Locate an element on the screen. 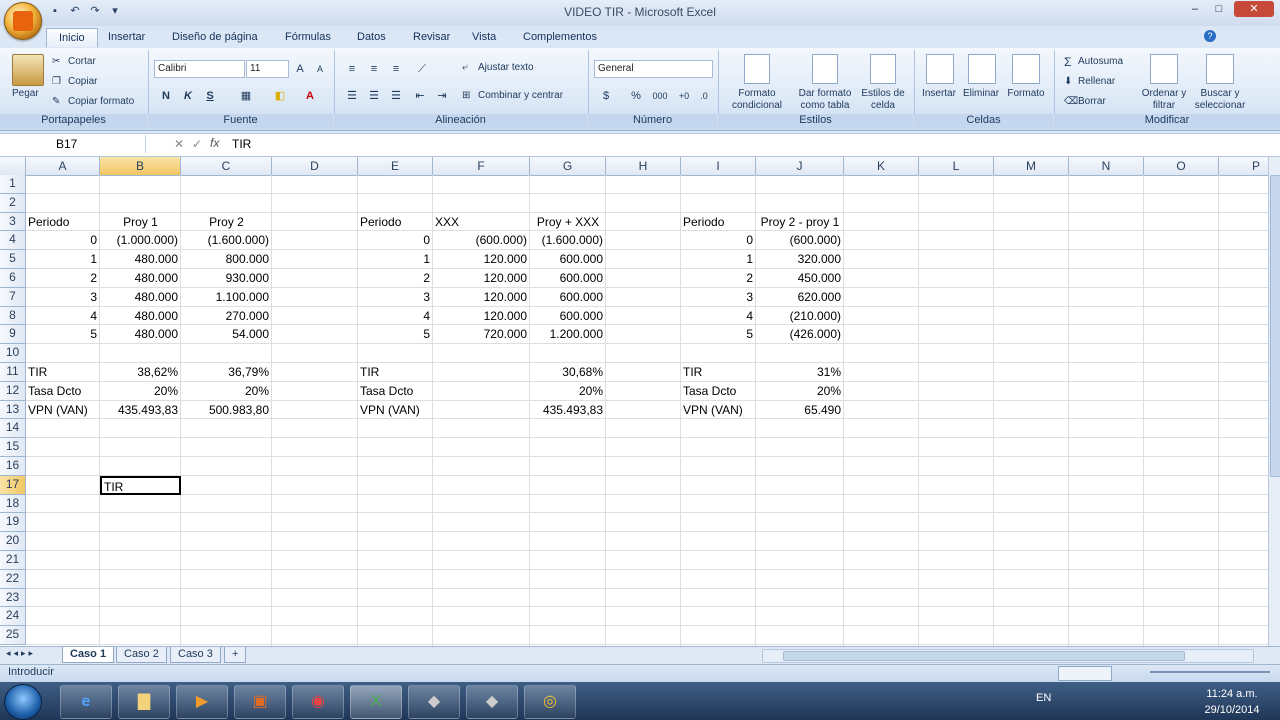  cancel-entry-icon: ✕ is located at coordinates (179, 144).